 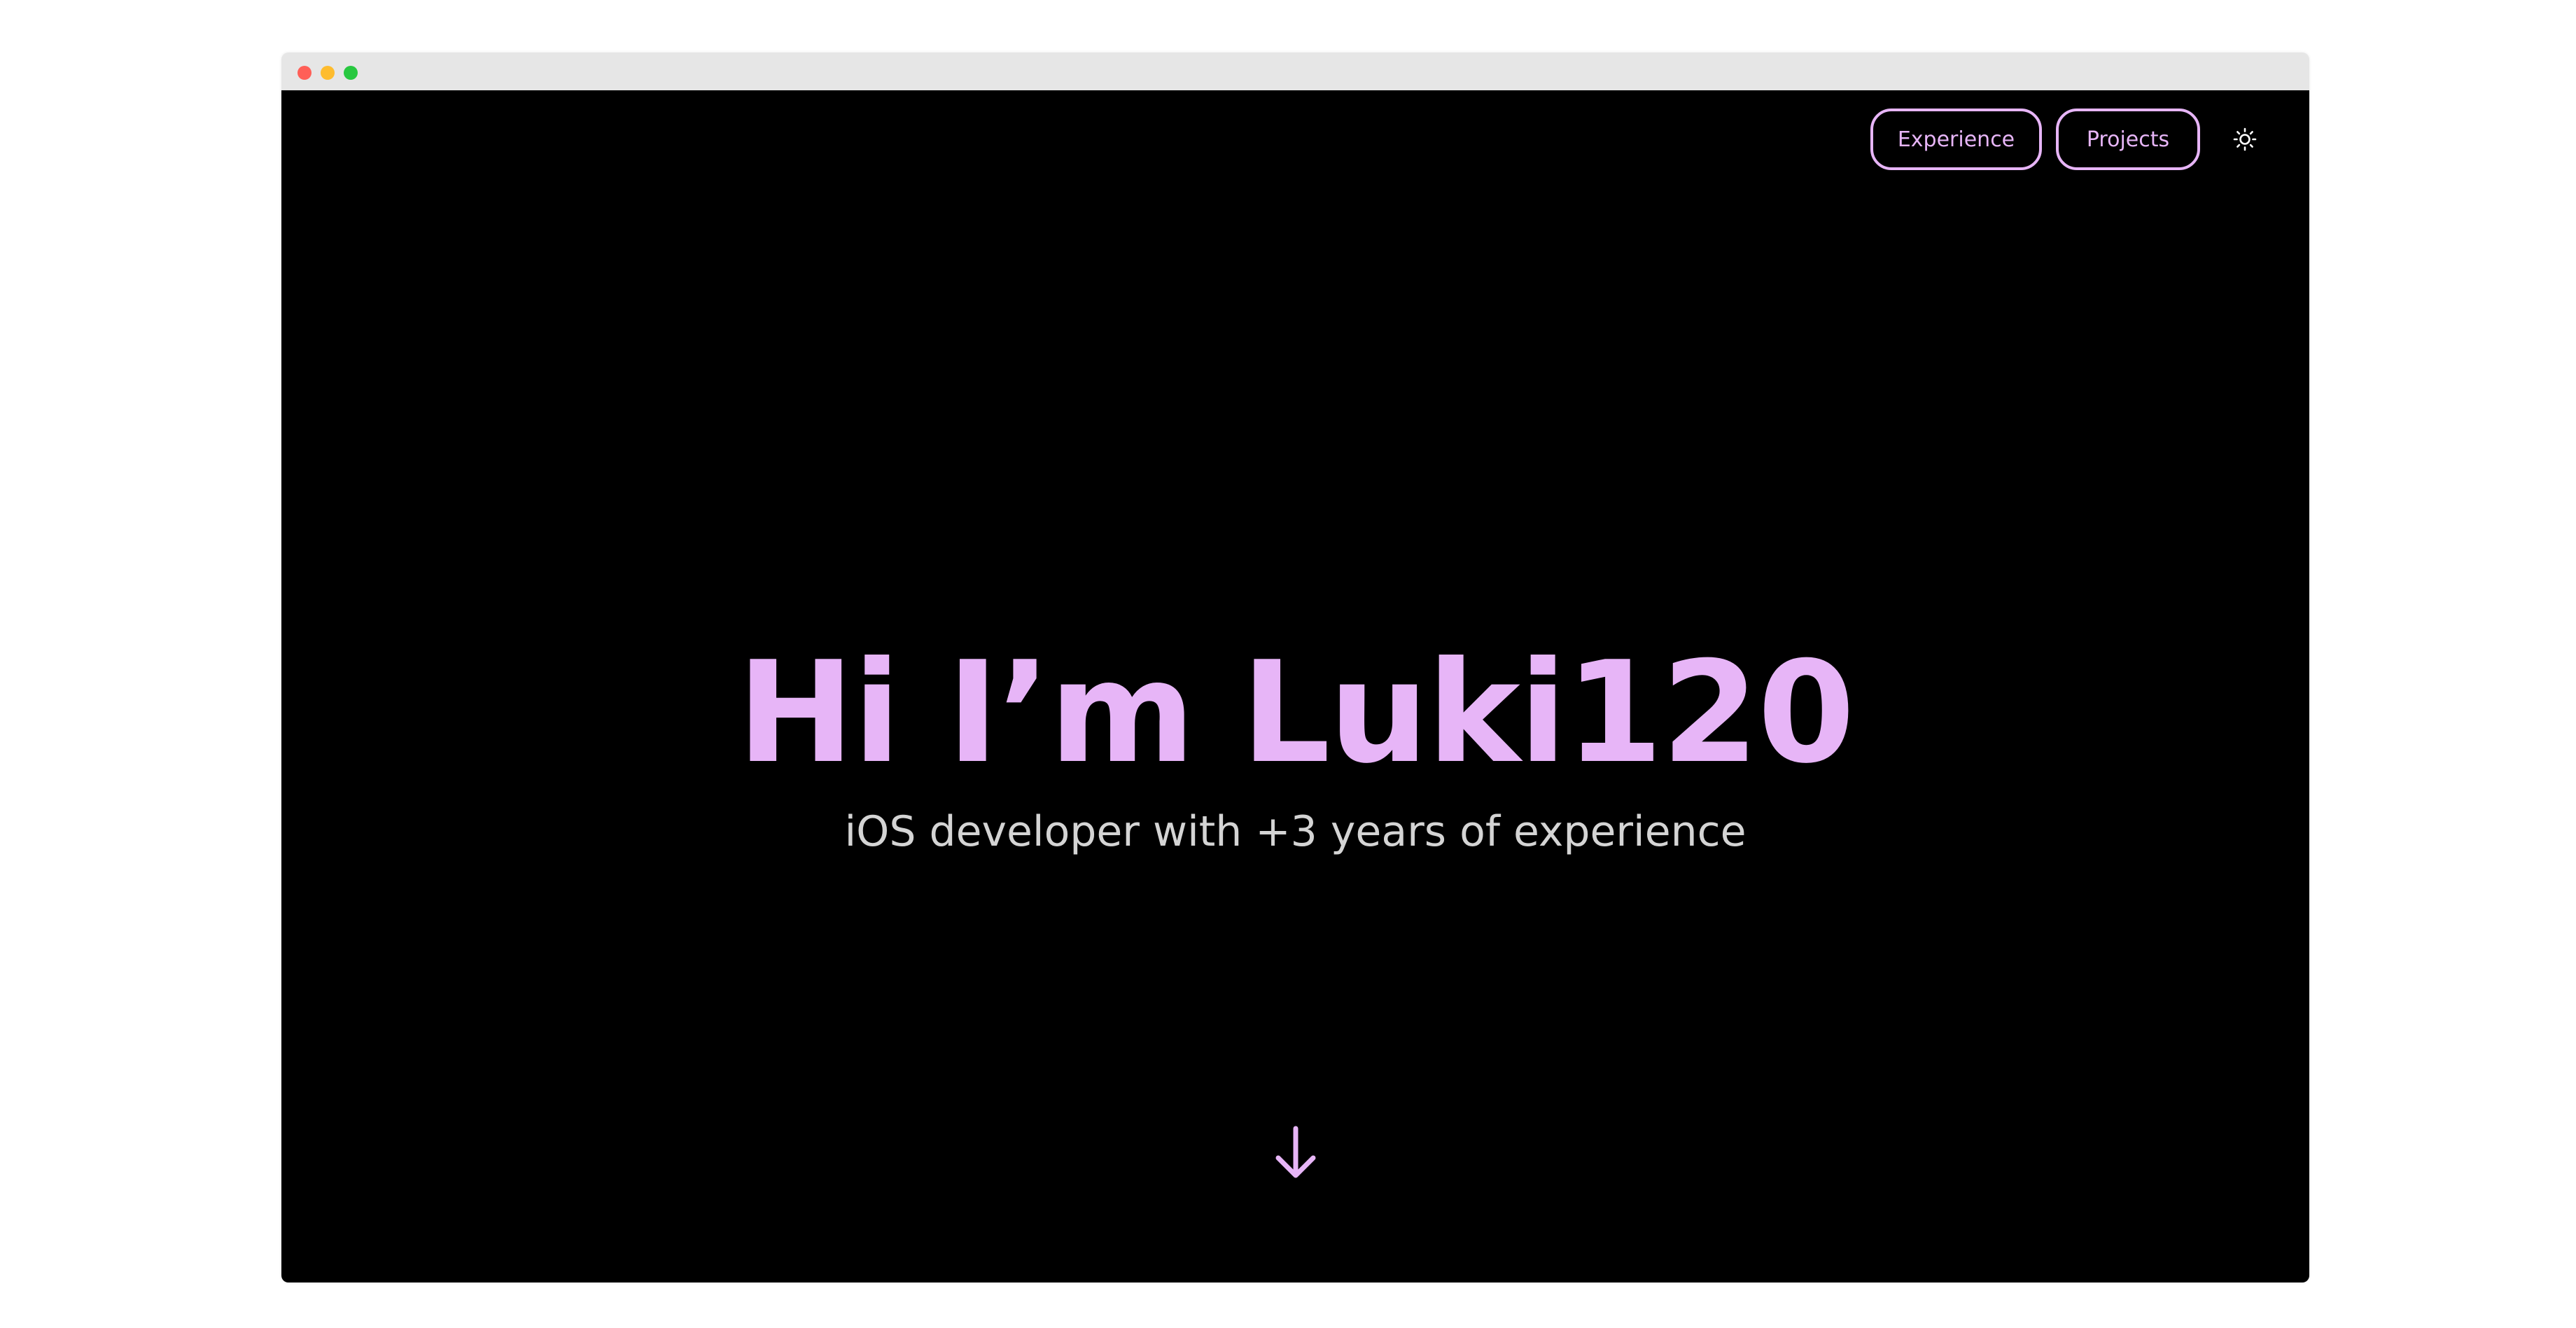 I want to click on theme-toggle-button, so click(x=2245, y=139).